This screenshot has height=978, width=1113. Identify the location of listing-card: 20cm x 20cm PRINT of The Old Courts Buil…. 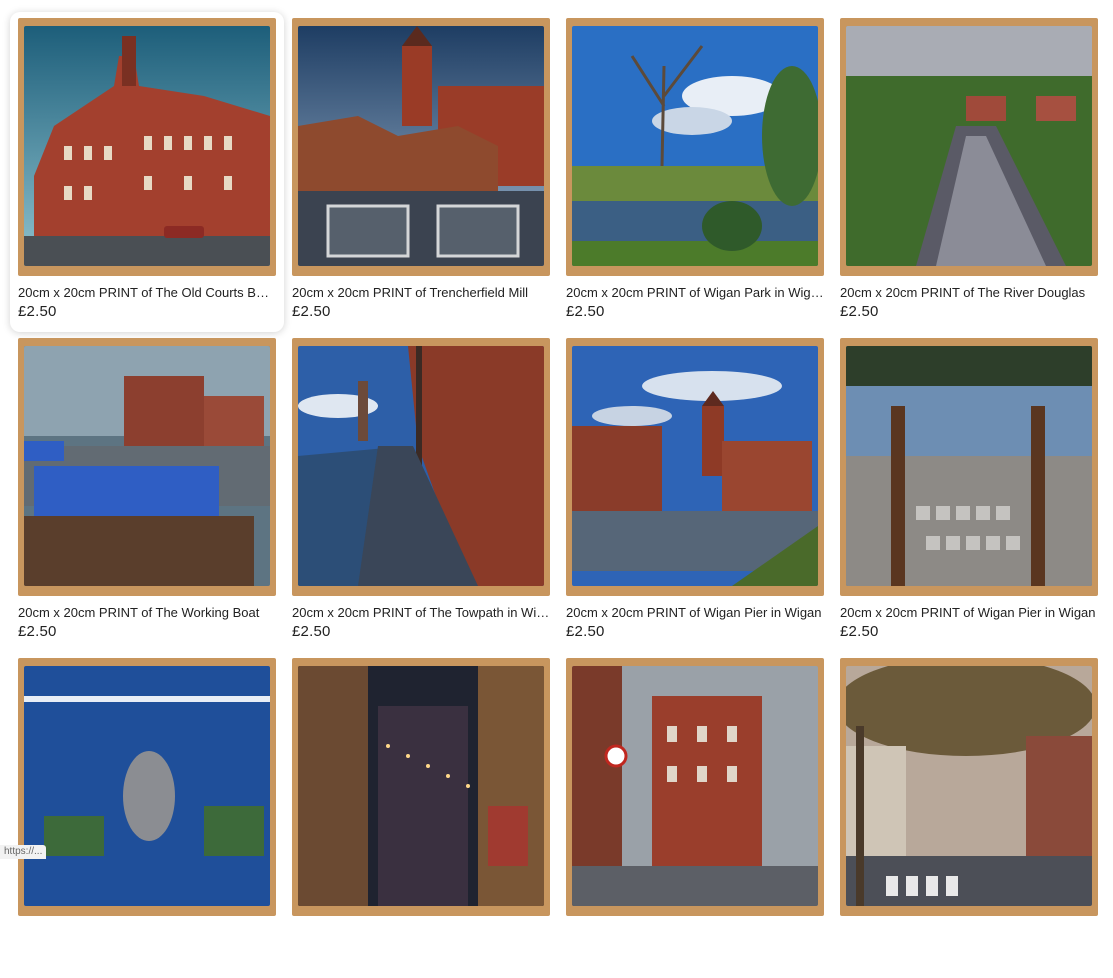
(147, 172).